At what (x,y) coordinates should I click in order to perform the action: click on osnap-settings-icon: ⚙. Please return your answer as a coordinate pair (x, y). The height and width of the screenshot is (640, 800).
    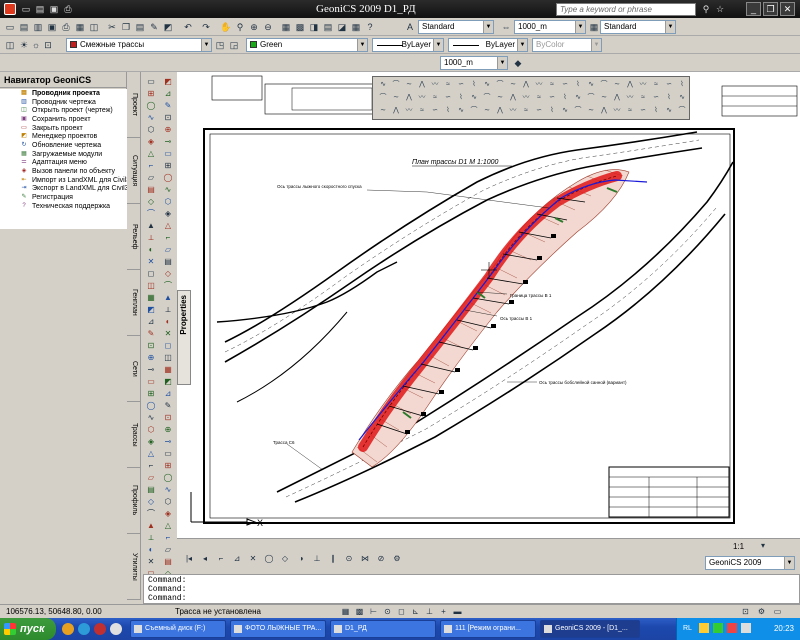
    Looking at the image, I should click on (397, 559).